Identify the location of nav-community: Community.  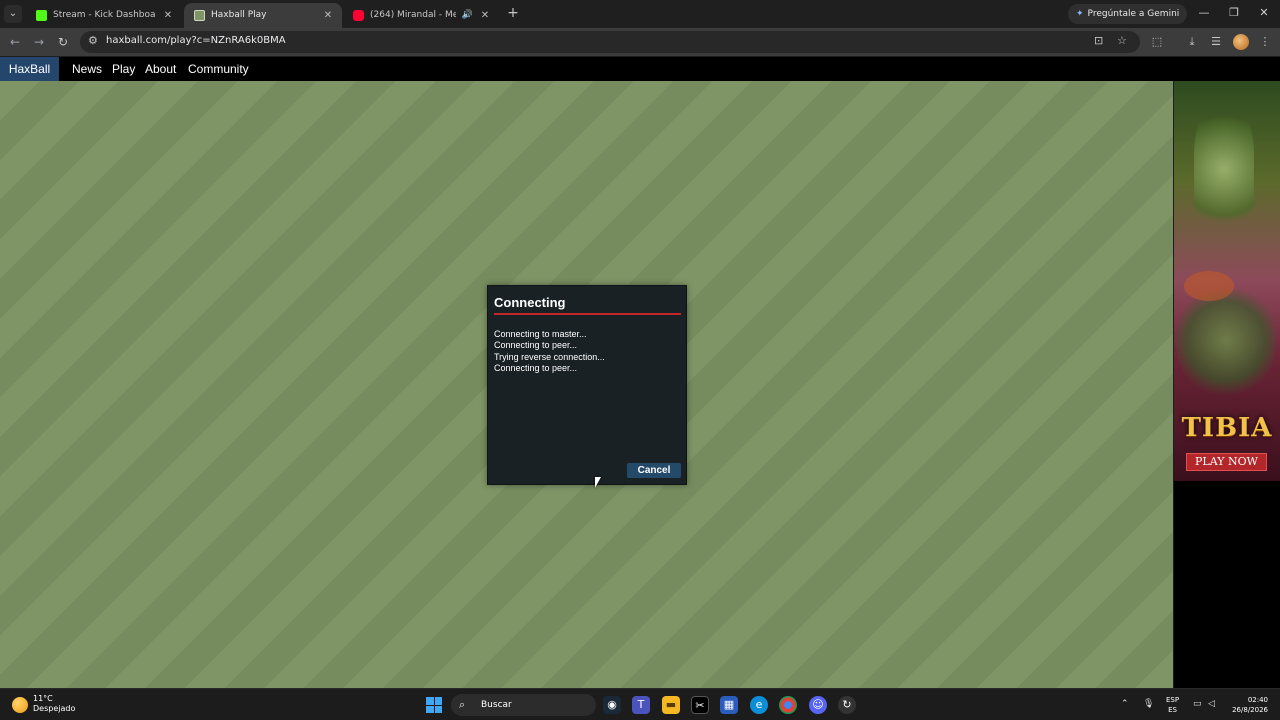
(218, 69).